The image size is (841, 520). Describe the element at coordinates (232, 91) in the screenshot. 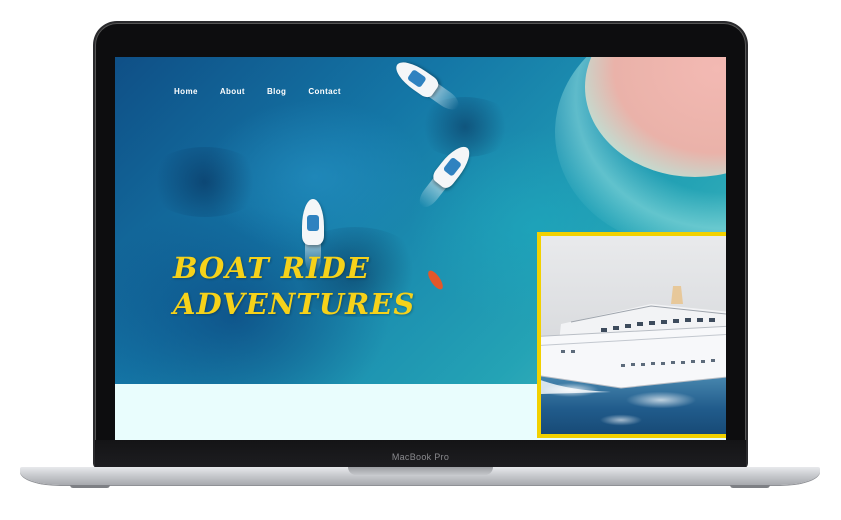

I see `nav-about-link: About` at that location.